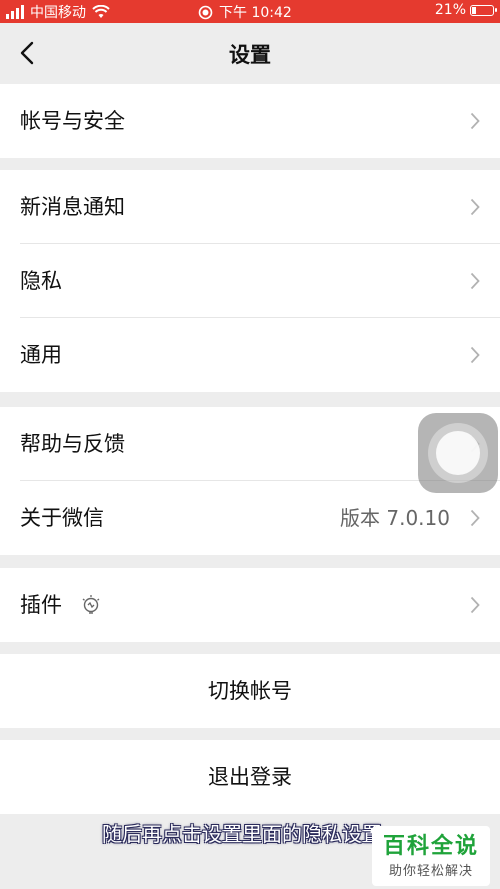 The height and width of the screenshot is (889, 500). Describe the element at coordinates (41, 281) in the screenshot. I see `settings-item-label: 隐私` at that location.